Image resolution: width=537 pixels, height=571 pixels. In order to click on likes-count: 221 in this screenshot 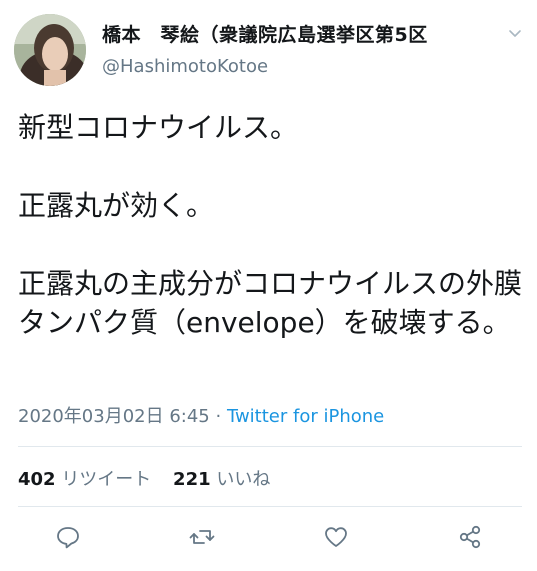, I will do `click(192, 479)`.